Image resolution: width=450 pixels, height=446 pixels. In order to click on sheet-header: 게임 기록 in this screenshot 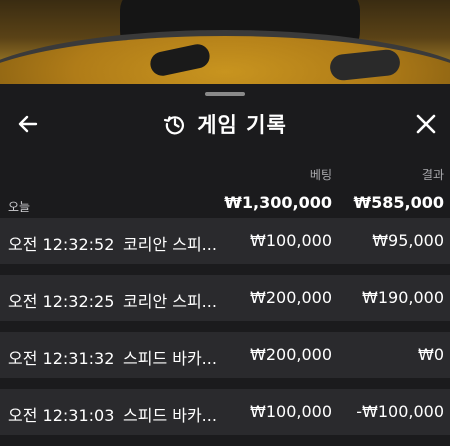, I will do `click(225, 124)`.